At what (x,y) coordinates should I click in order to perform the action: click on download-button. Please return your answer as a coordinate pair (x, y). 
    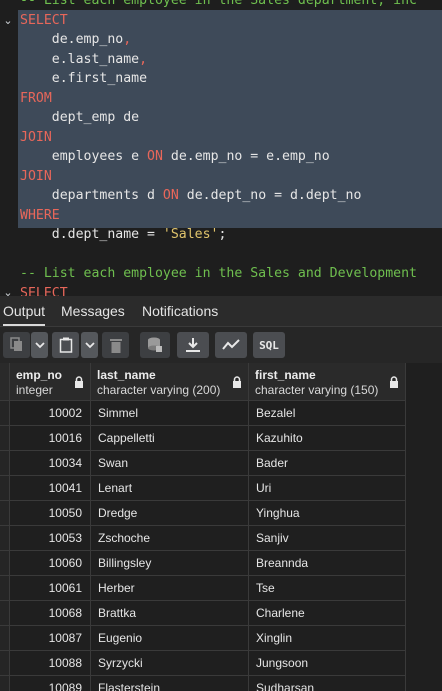
    Looking at the image, I should click on (193, 345).